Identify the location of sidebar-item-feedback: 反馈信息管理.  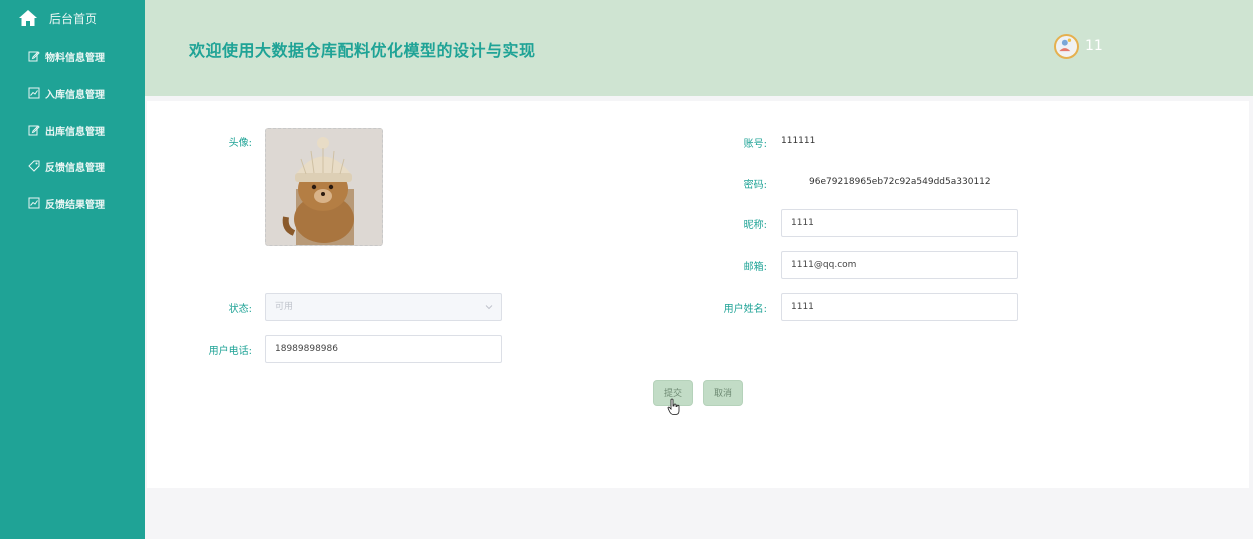
(66, 166).